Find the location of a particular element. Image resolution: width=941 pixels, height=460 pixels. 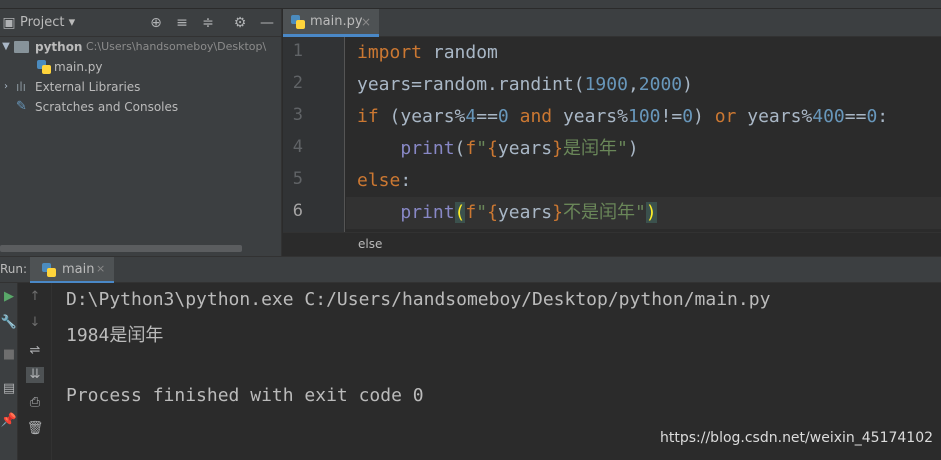

trash-icon: 🗑 is located at coordinates (35, 429).